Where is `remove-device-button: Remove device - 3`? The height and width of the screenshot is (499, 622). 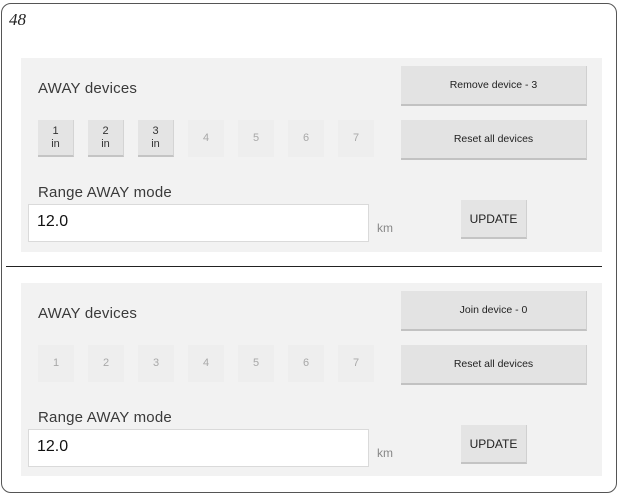 remove-device-button: Remove device - 3 is located at coordinates (494, 86).